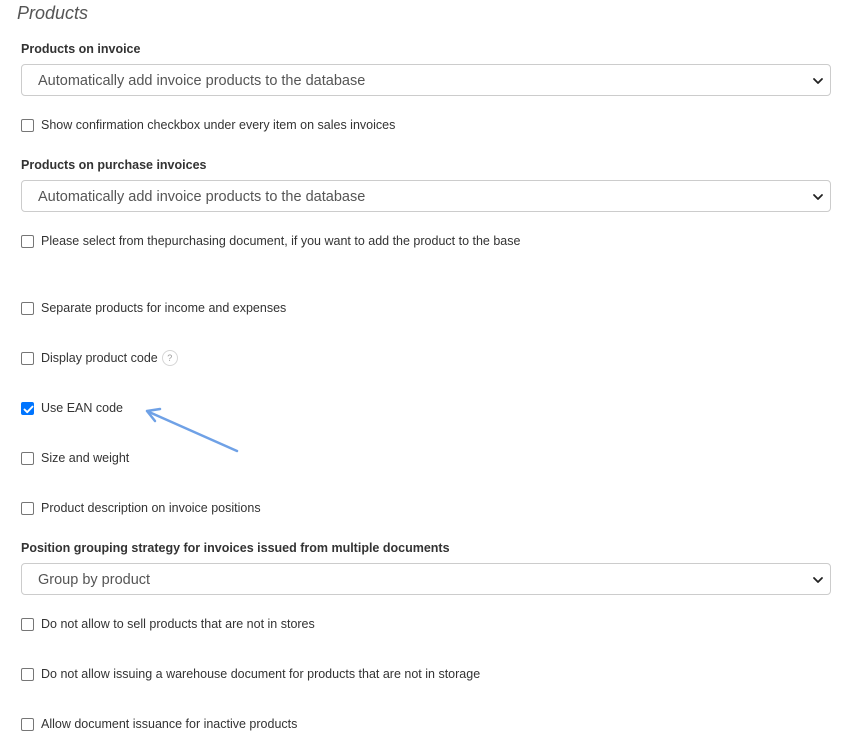 This screenshot has height=755, width=851. I want to click on show-confirmation-checkbox, so click(27, 125).